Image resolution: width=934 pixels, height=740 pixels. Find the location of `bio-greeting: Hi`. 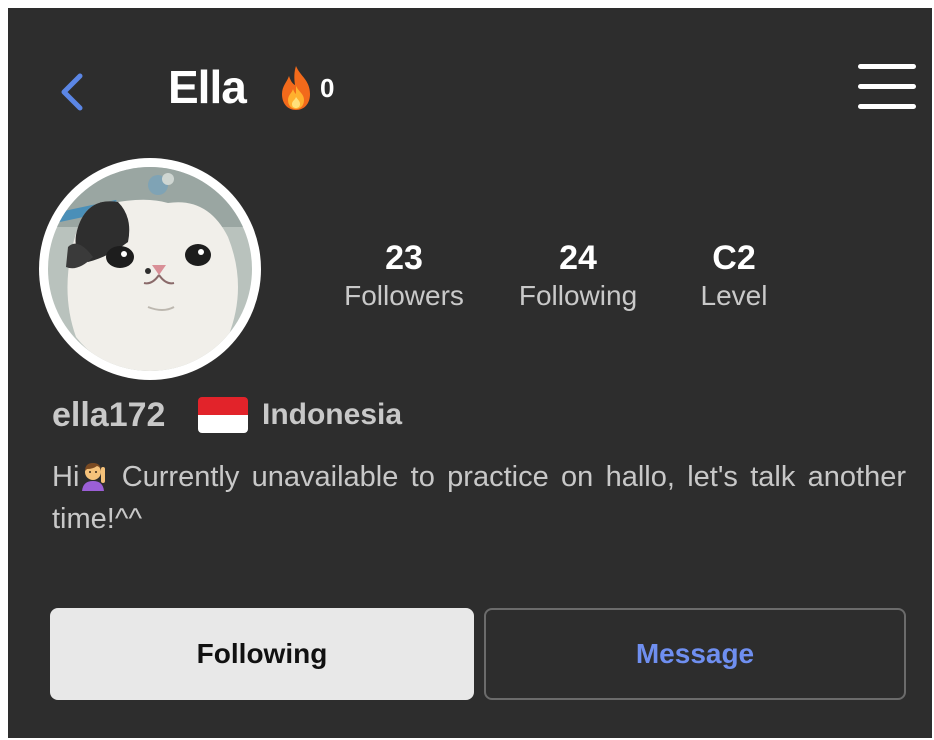

bio-greeting: Hi is located at coordinates (66, 477).